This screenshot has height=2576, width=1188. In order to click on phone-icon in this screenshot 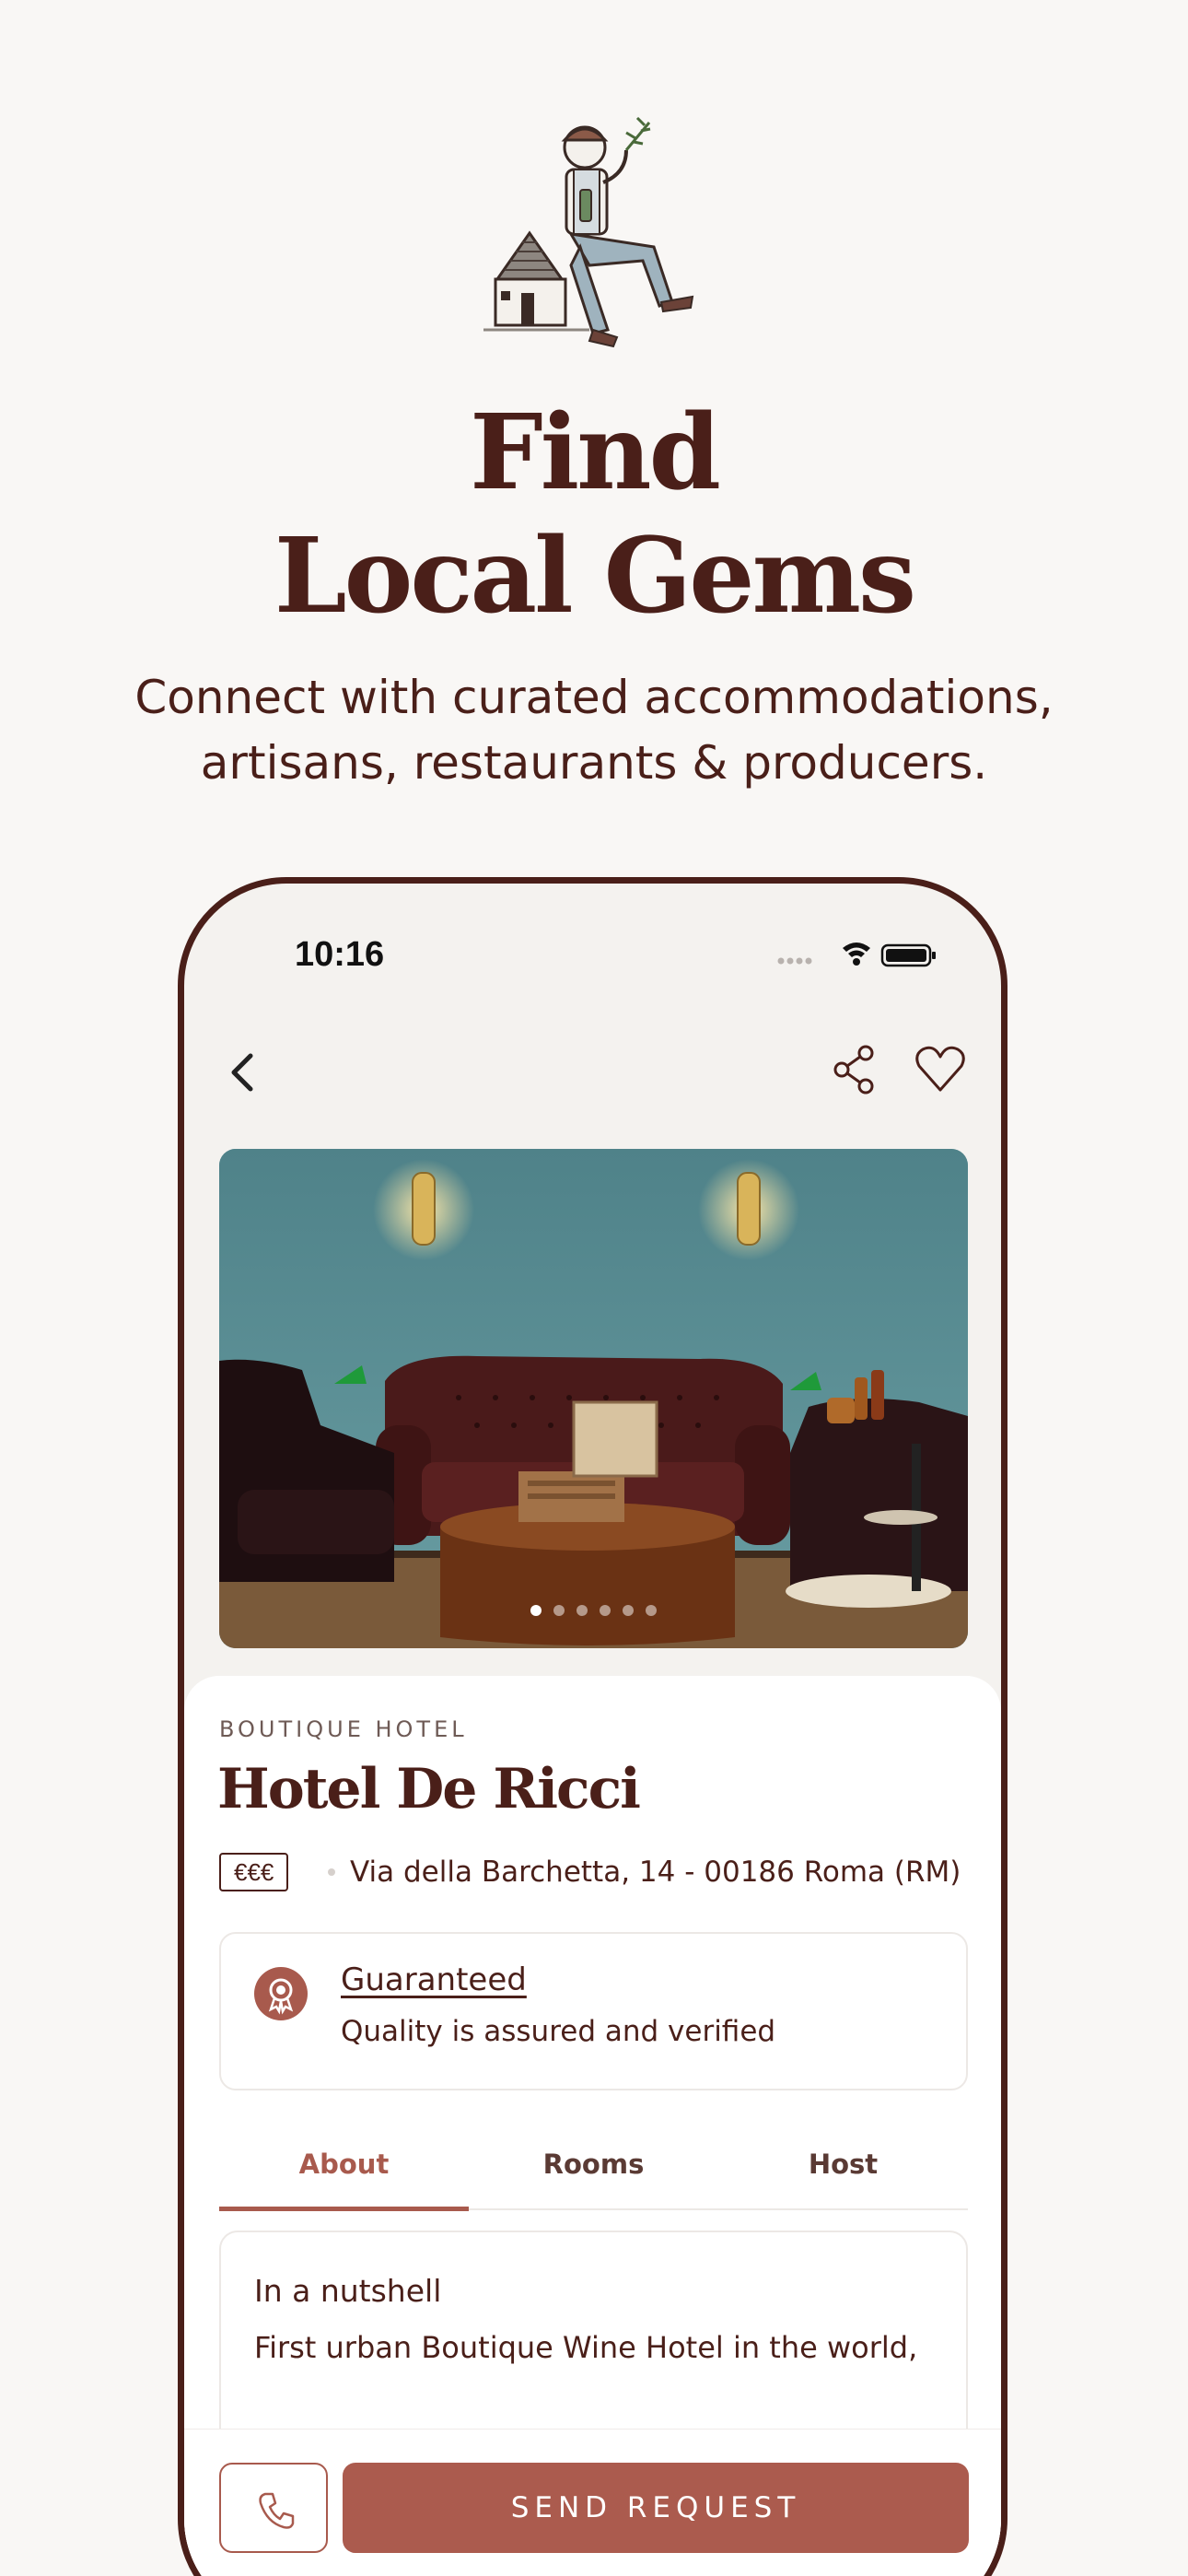, I will do `click(277, 2510)`.